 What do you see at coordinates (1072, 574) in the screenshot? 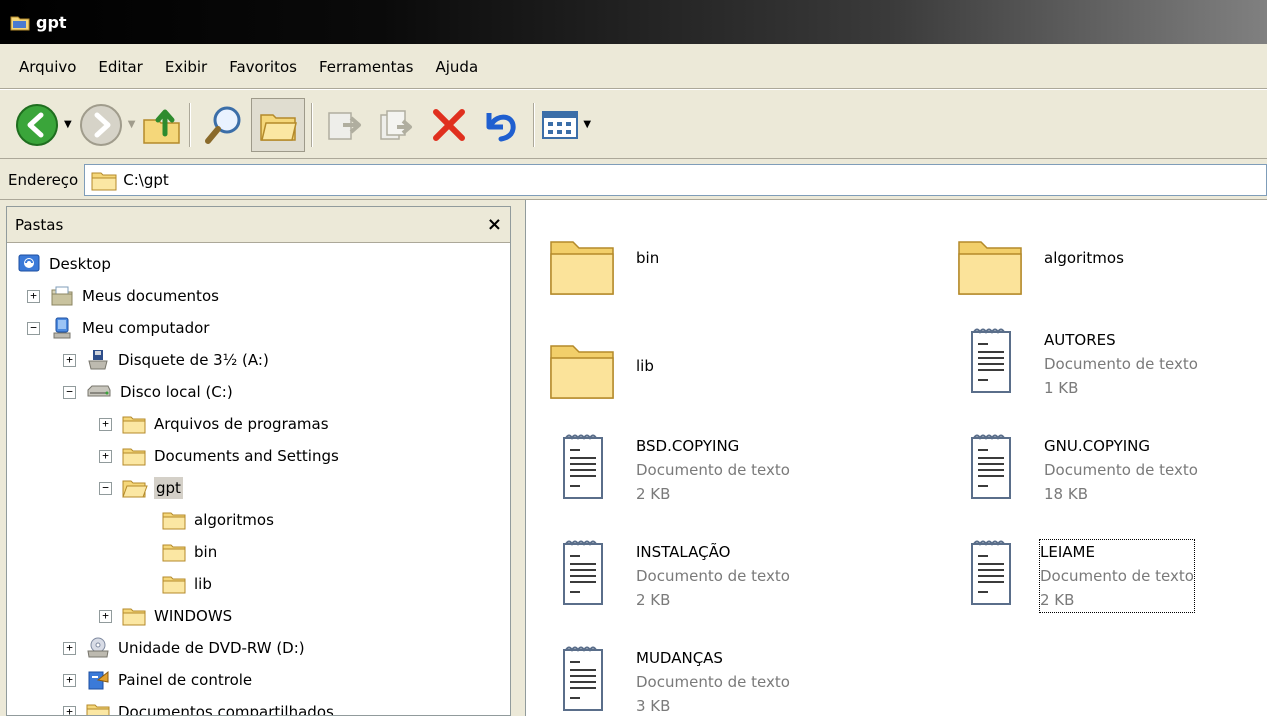
I see `file-item-leiame: LEIAME Documento de texto 2 KB` at bounding box center [1072, 574].